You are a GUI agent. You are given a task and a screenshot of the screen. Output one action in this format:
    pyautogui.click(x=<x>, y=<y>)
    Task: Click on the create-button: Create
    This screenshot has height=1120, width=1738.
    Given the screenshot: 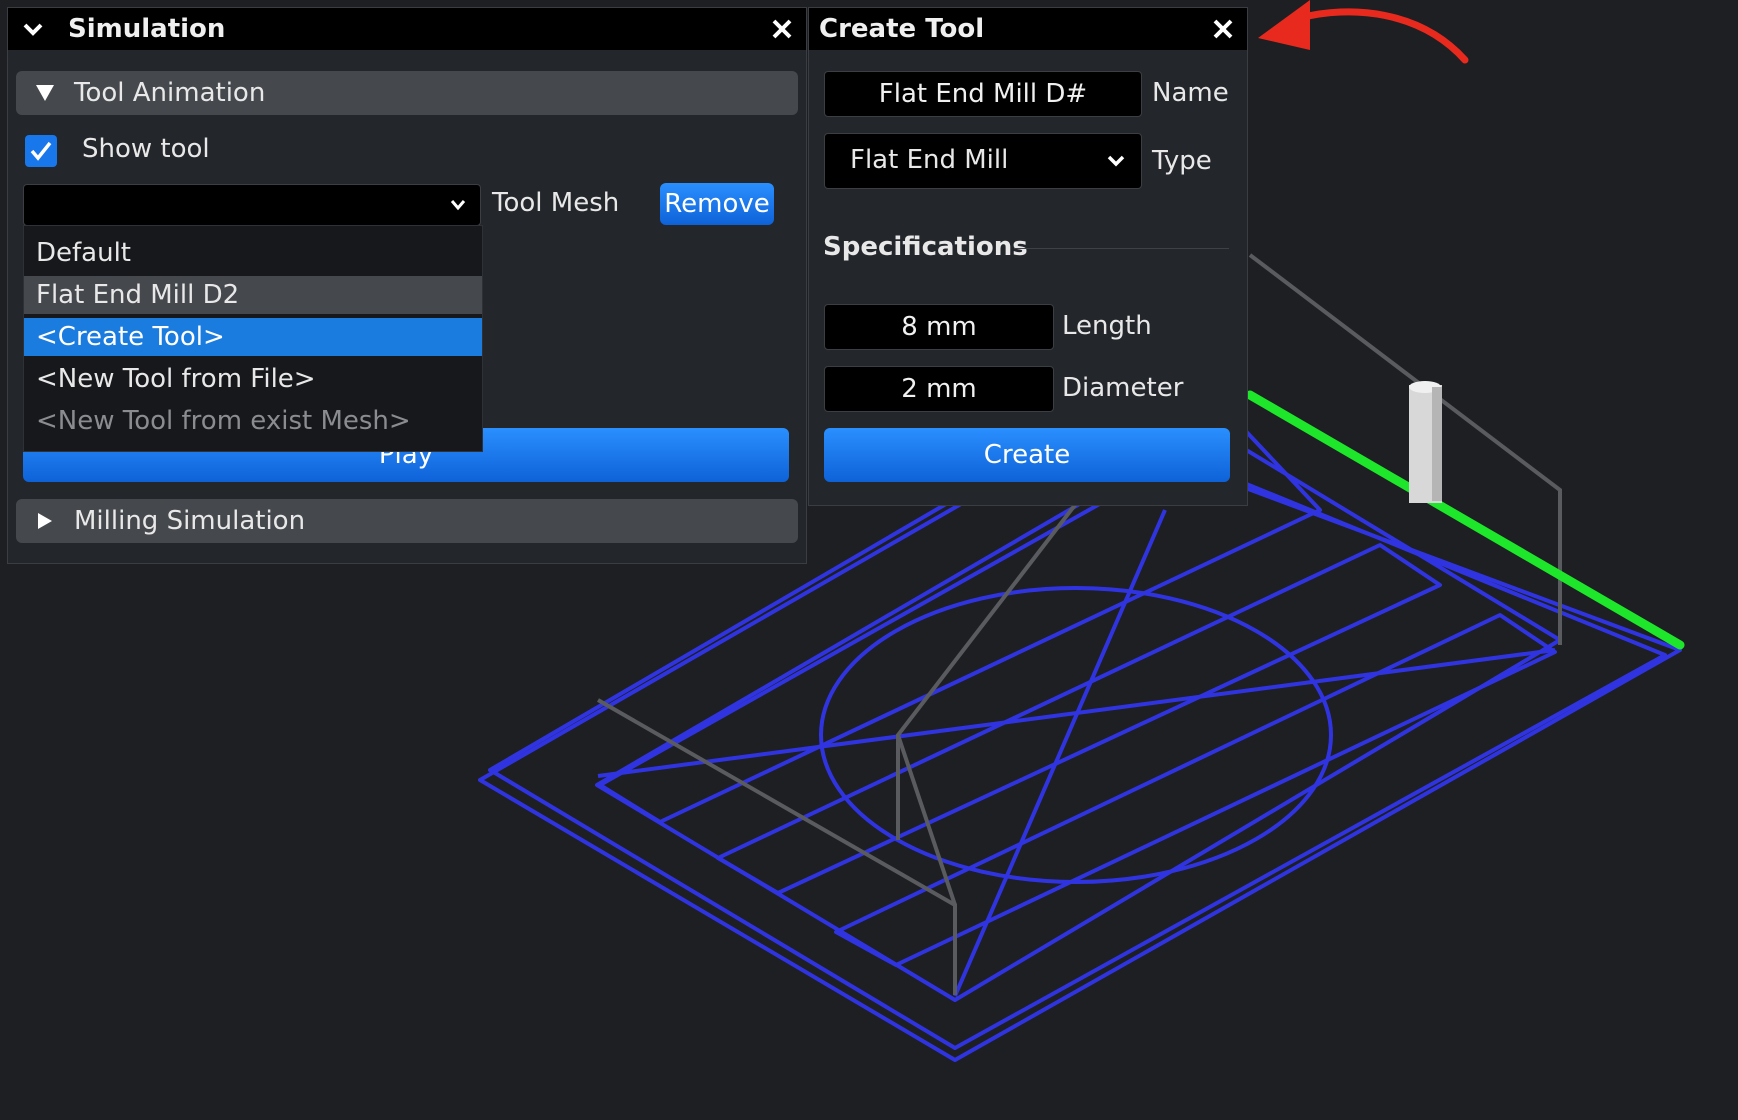 What is the action you would take?
    pyautogui.click(x=1027, y=455)
    